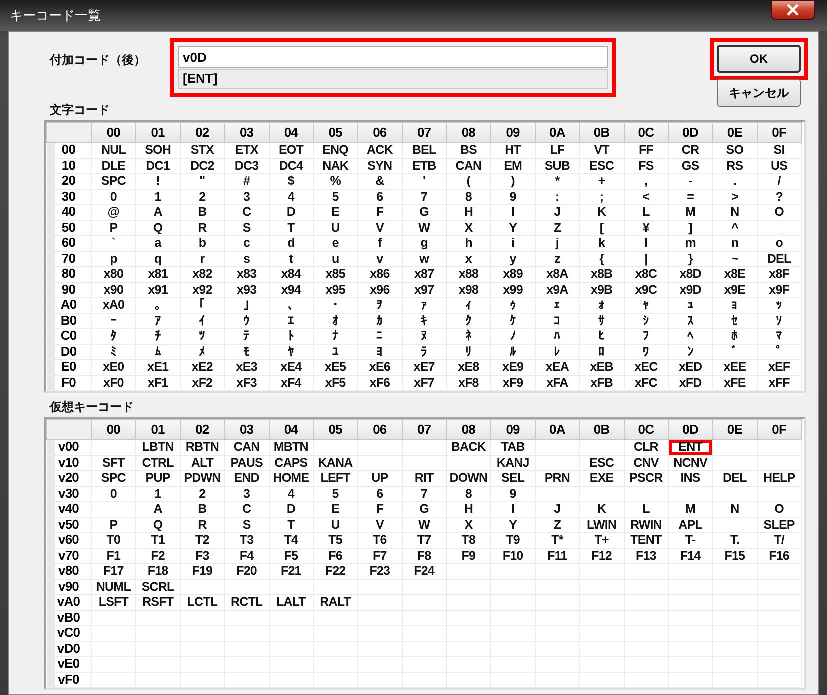 The height and width of the screenshot is (695, 827). What do you see at coordinates (335, 571) in the screenshot?
I see `table-cell: F22` at bounding box center [335, 571].